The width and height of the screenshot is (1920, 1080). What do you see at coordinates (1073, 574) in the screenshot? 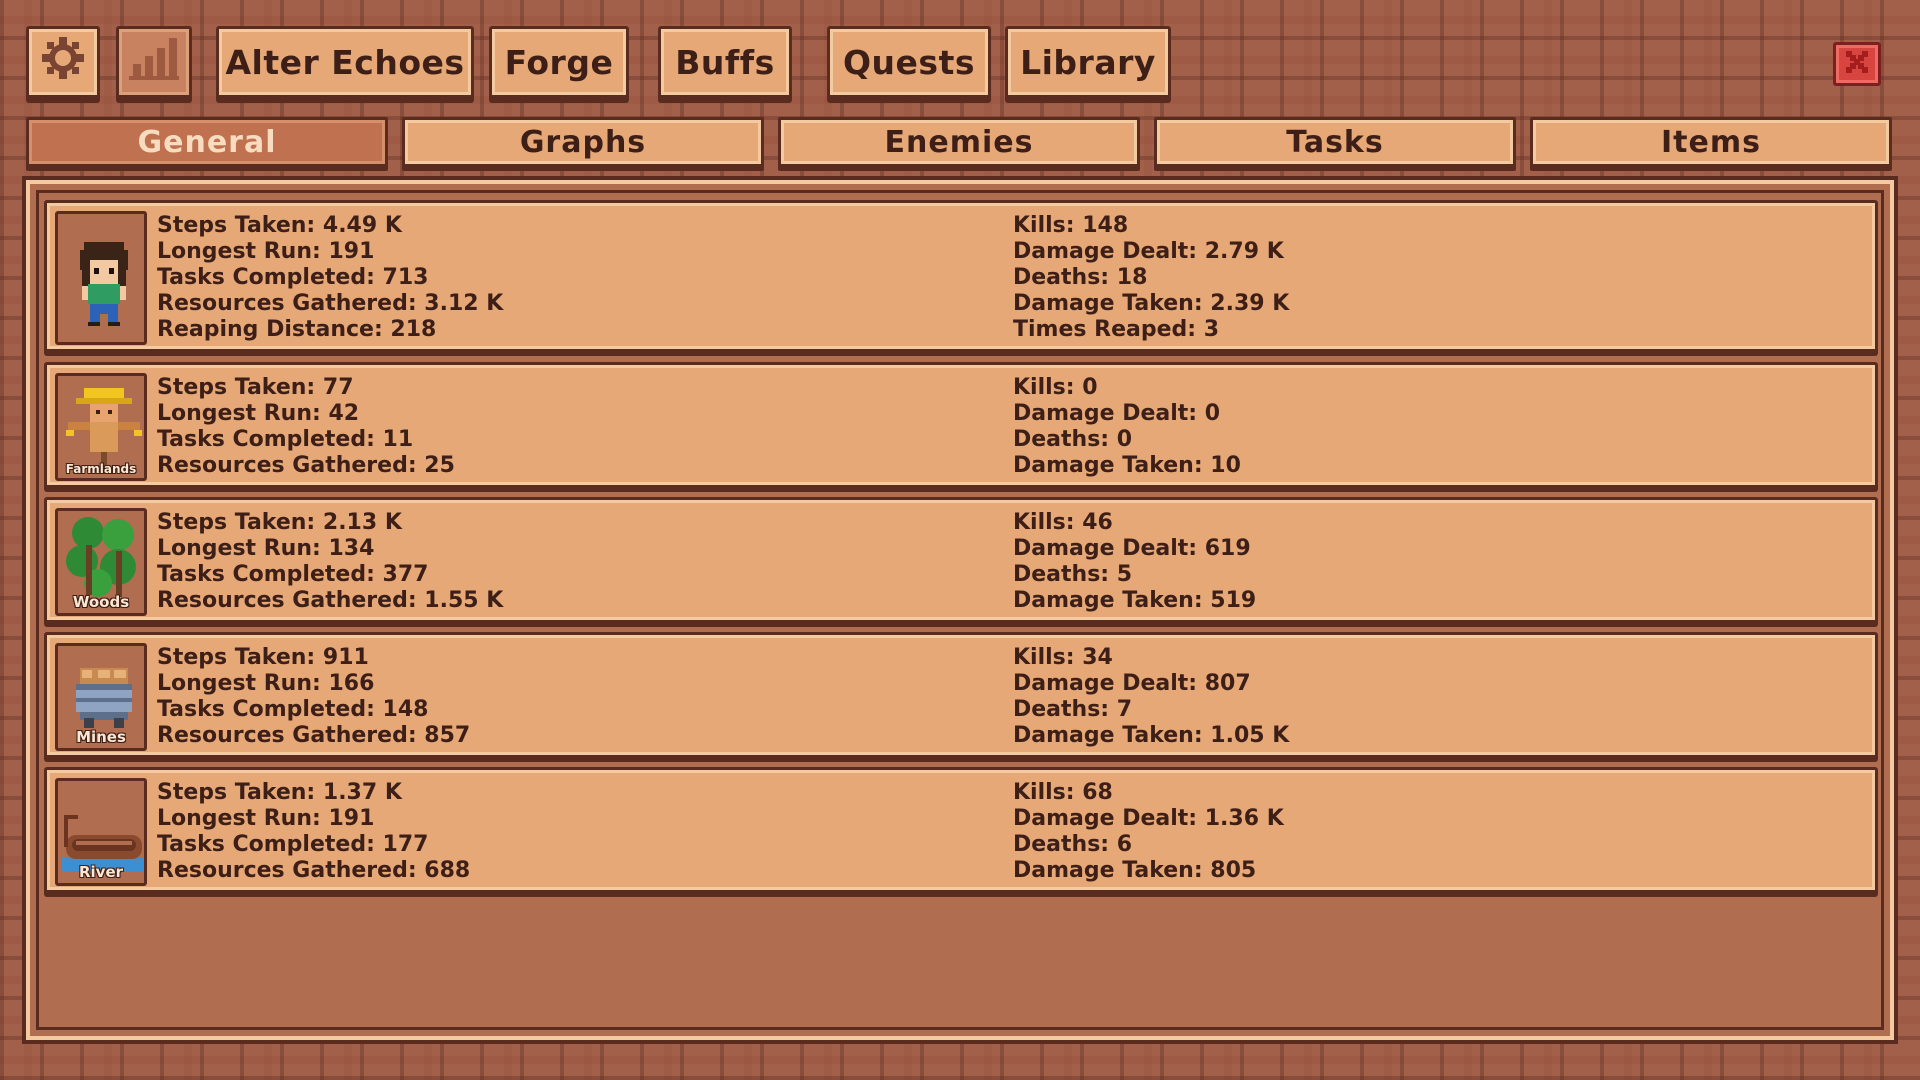
I see `deaths-stat: Deaths: 5` at bounding box center [1073, 574].